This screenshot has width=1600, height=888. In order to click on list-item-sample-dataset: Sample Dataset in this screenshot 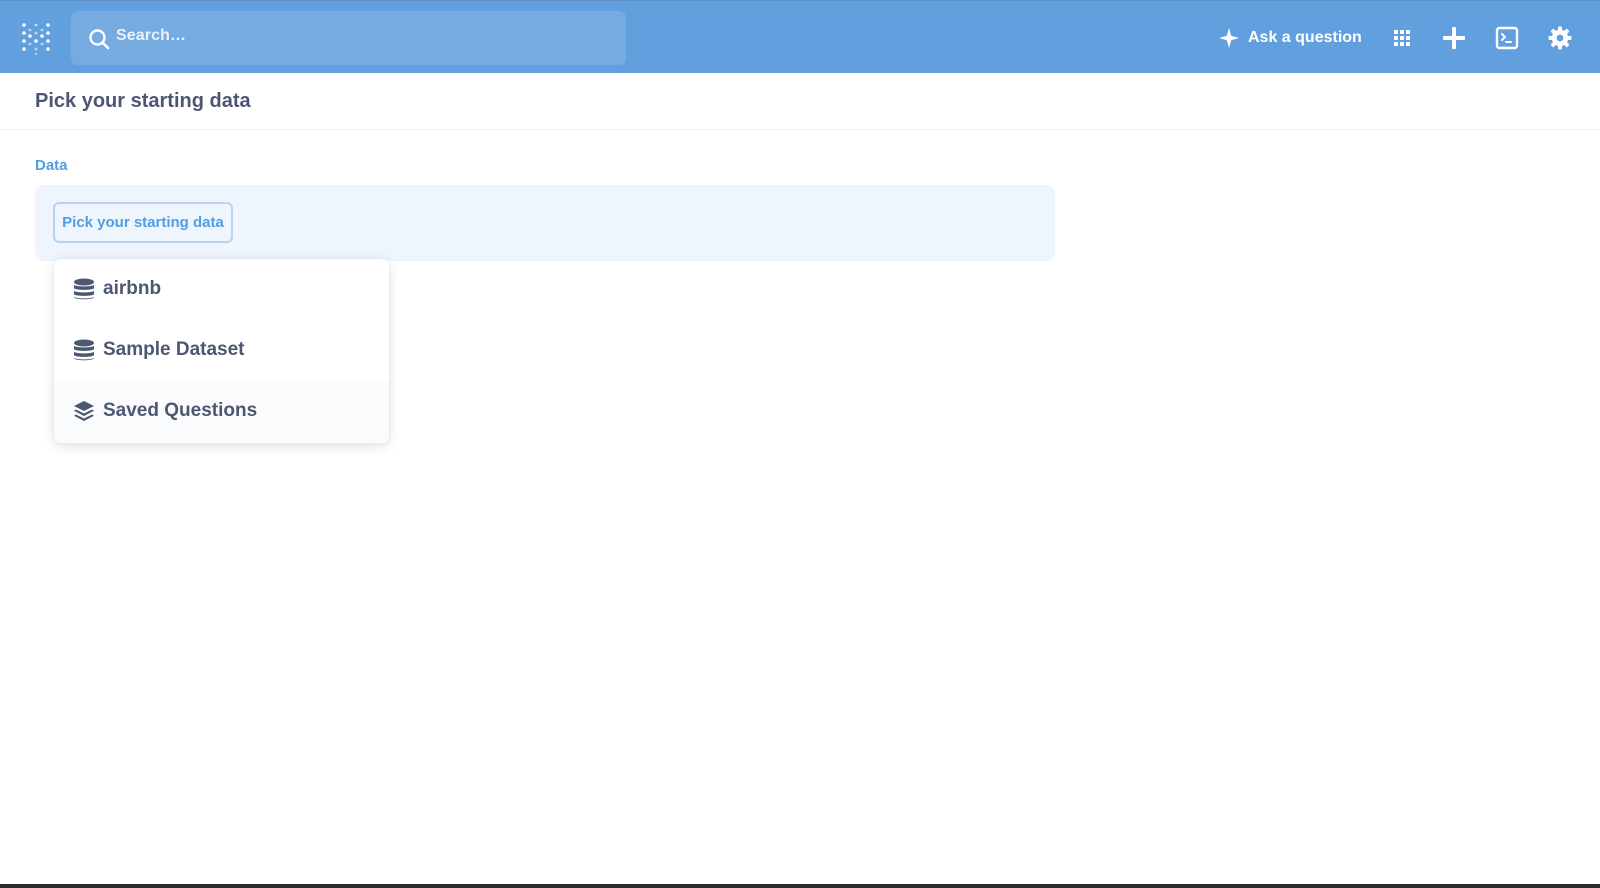, I will do `click(221, 350)`.